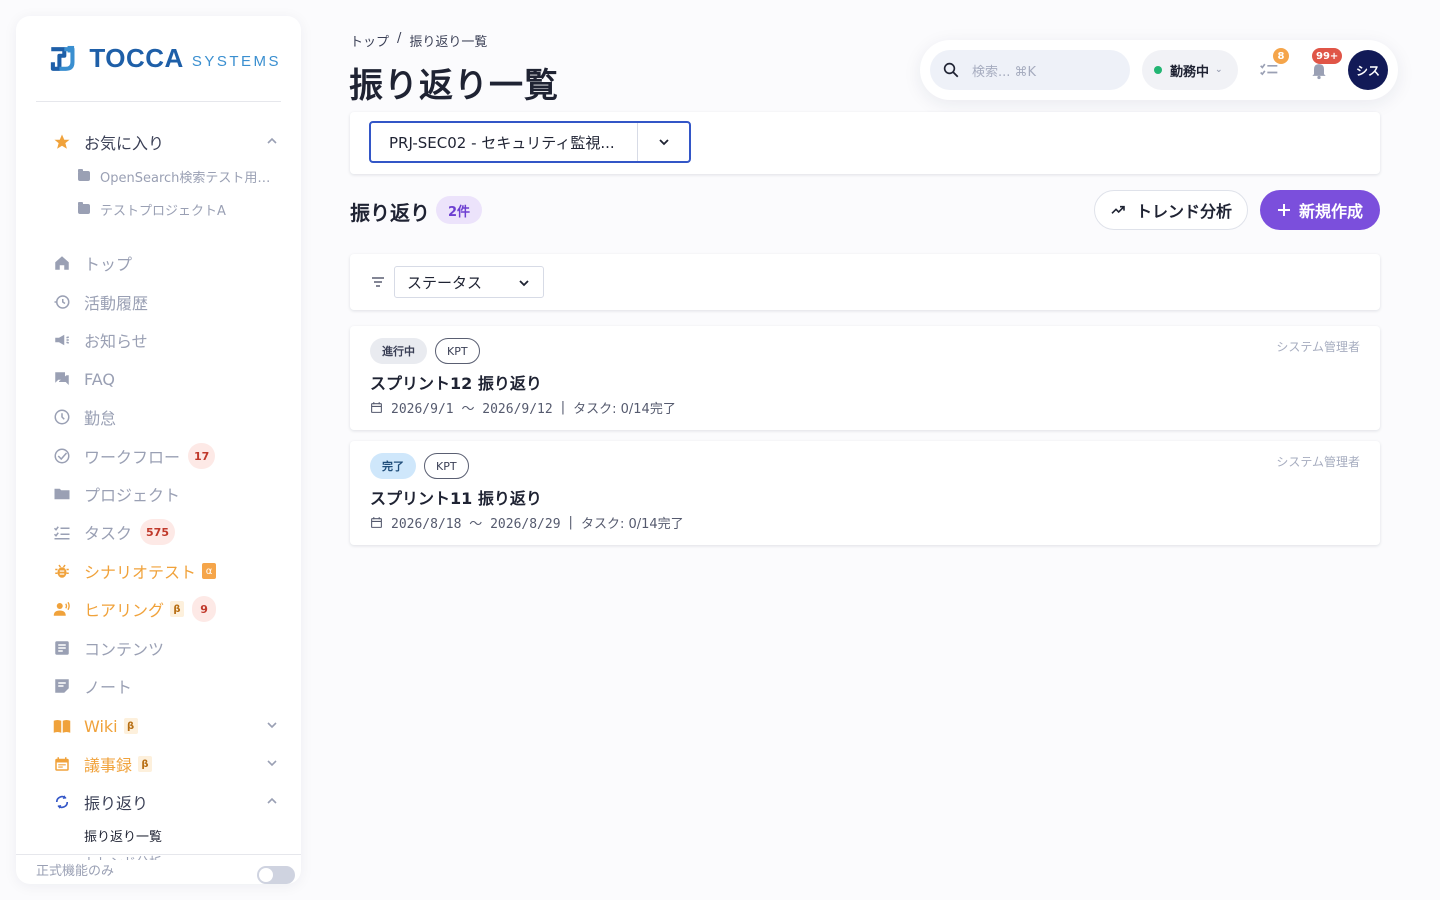 The width and height of the screenshot is (1440, 900). What do you see at coordinates (163, 211) in the screenshot?
I see `favorite-item-label: テストプロジェクトA` at bounding box center [163, 211].